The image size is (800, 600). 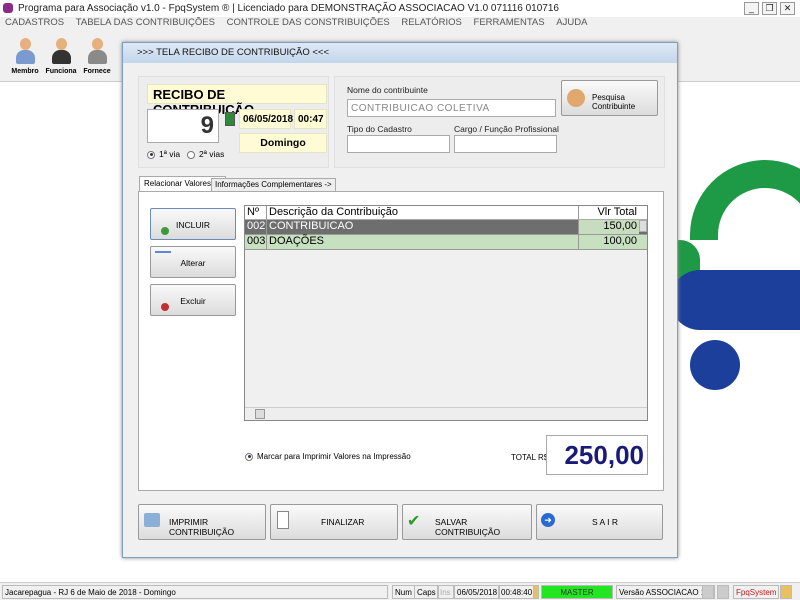 I want to click on add-icon, so click(x=165, y=231).